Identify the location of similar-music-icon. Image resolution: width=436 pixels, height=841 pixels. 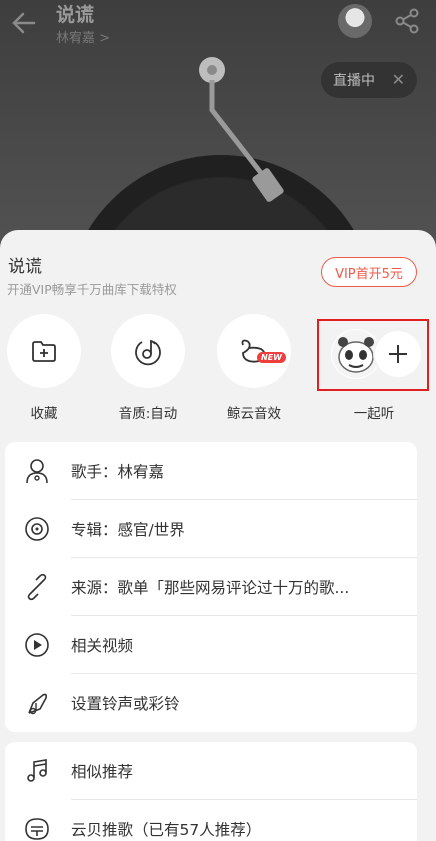
(37, 770).